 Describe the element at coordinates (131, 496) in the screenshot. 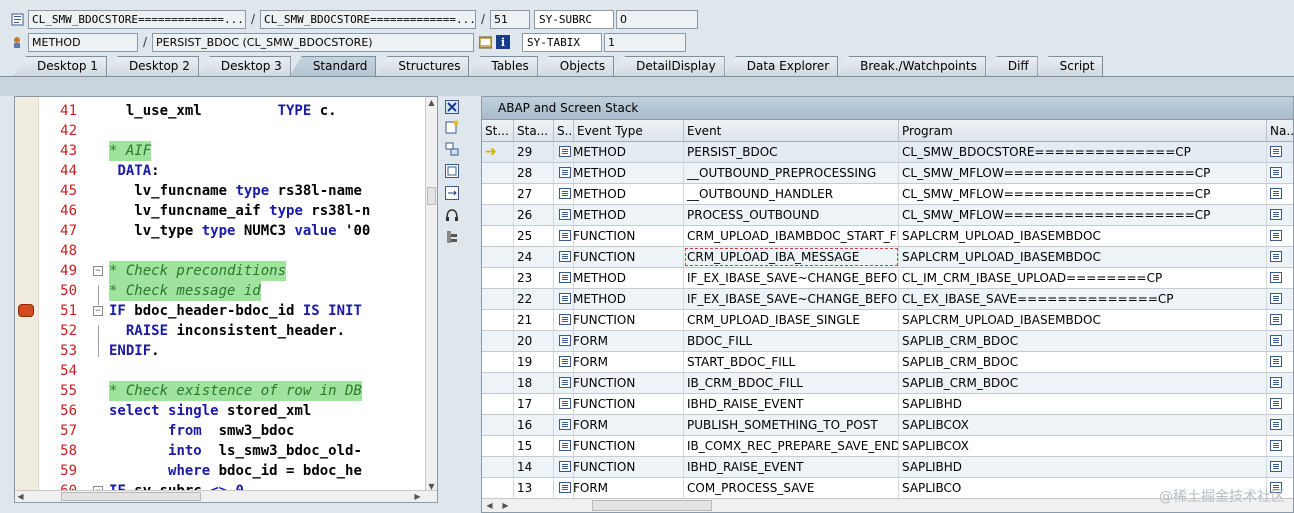

I see `hscroll-thumb` at that location.